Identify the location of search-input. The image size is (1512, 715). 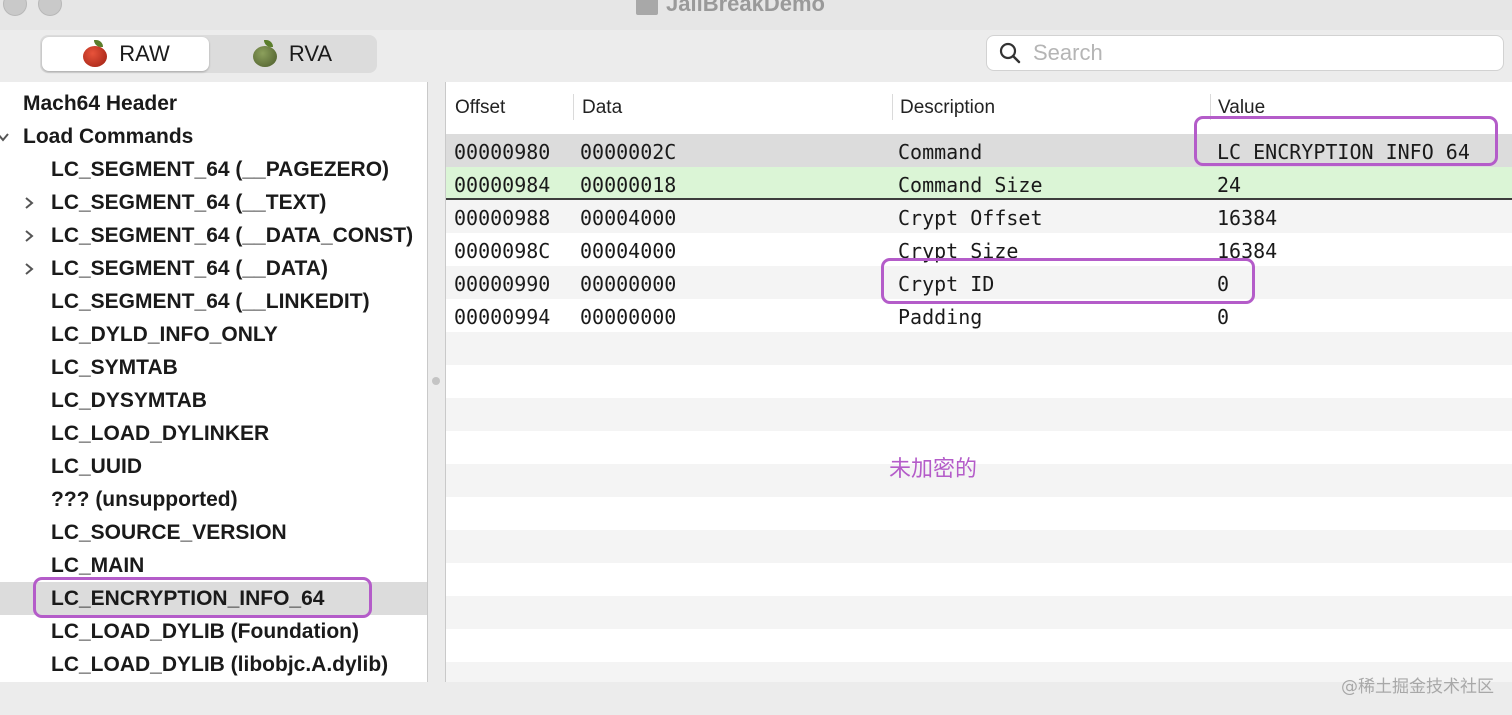
(1253, 53).